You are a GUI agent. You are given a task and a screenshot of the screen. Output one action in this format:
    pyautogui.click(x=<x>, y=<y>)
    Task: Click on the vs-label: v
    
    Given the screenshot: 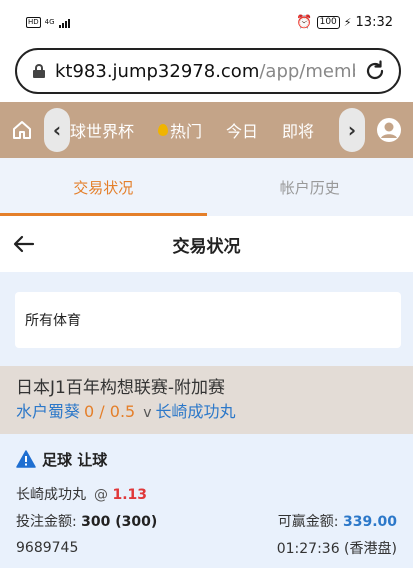 What is the action you would take?
    pyautogui.click(x=147, y=413)
    